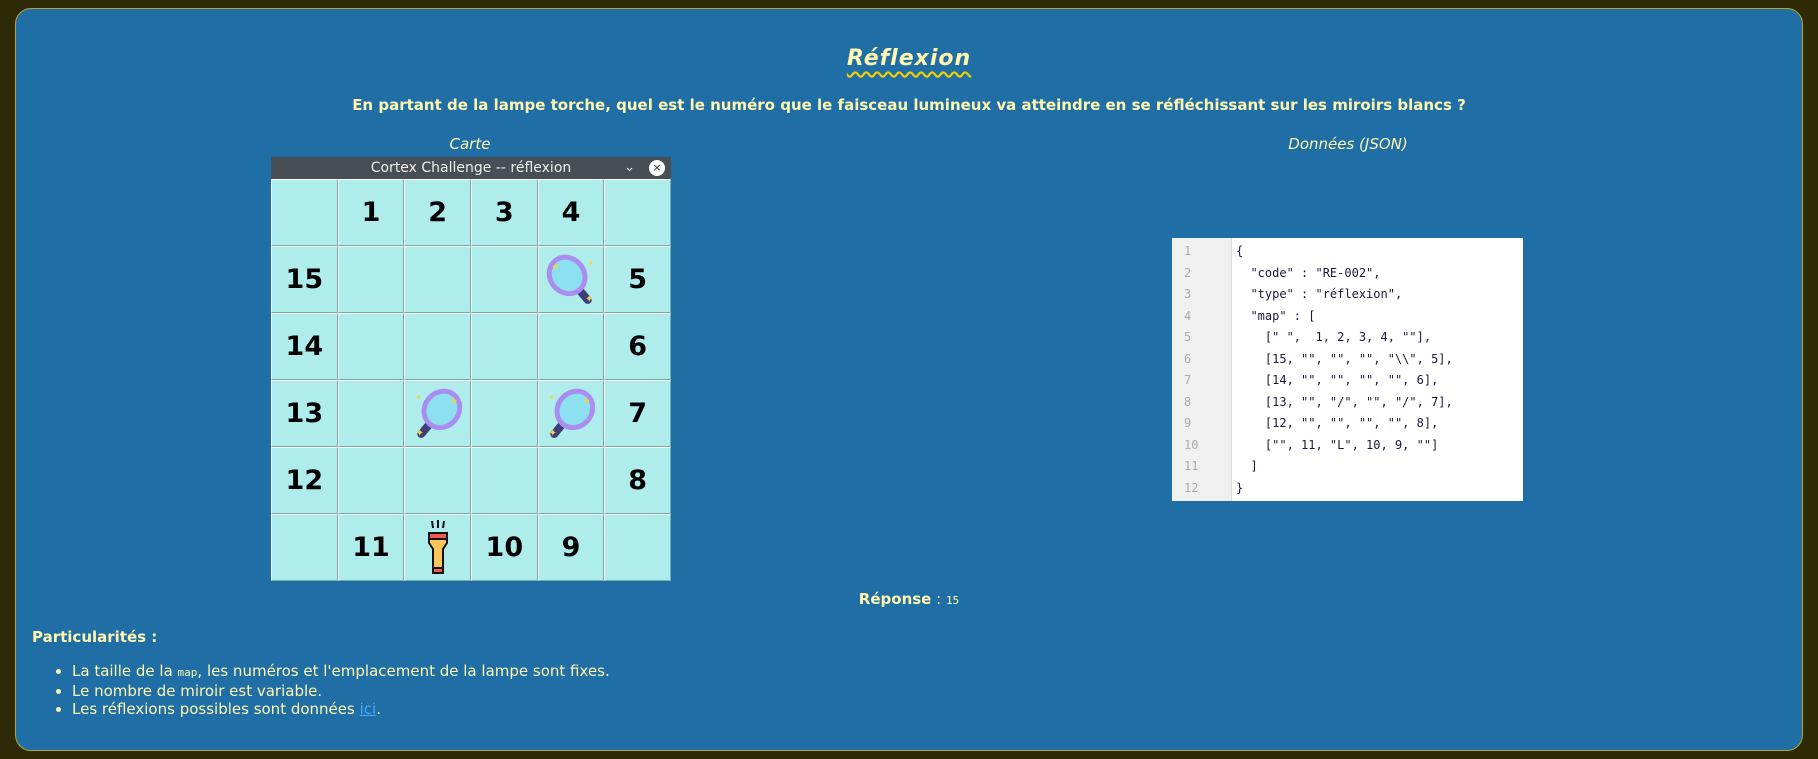 This screenshot has width=1818, height=759. Describe the element at coordinates (1276, 315) in the screenshot. I see `code-line: "map" : [` at that location.